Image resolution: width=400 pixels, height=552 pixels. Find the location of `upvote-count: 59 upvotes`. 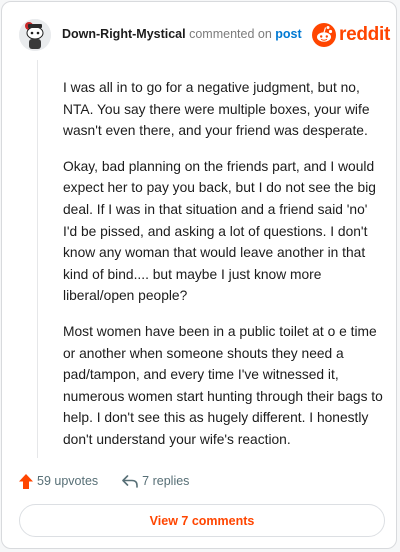

upvote-count: 59 upvotes is located at coordinates (68, 481).